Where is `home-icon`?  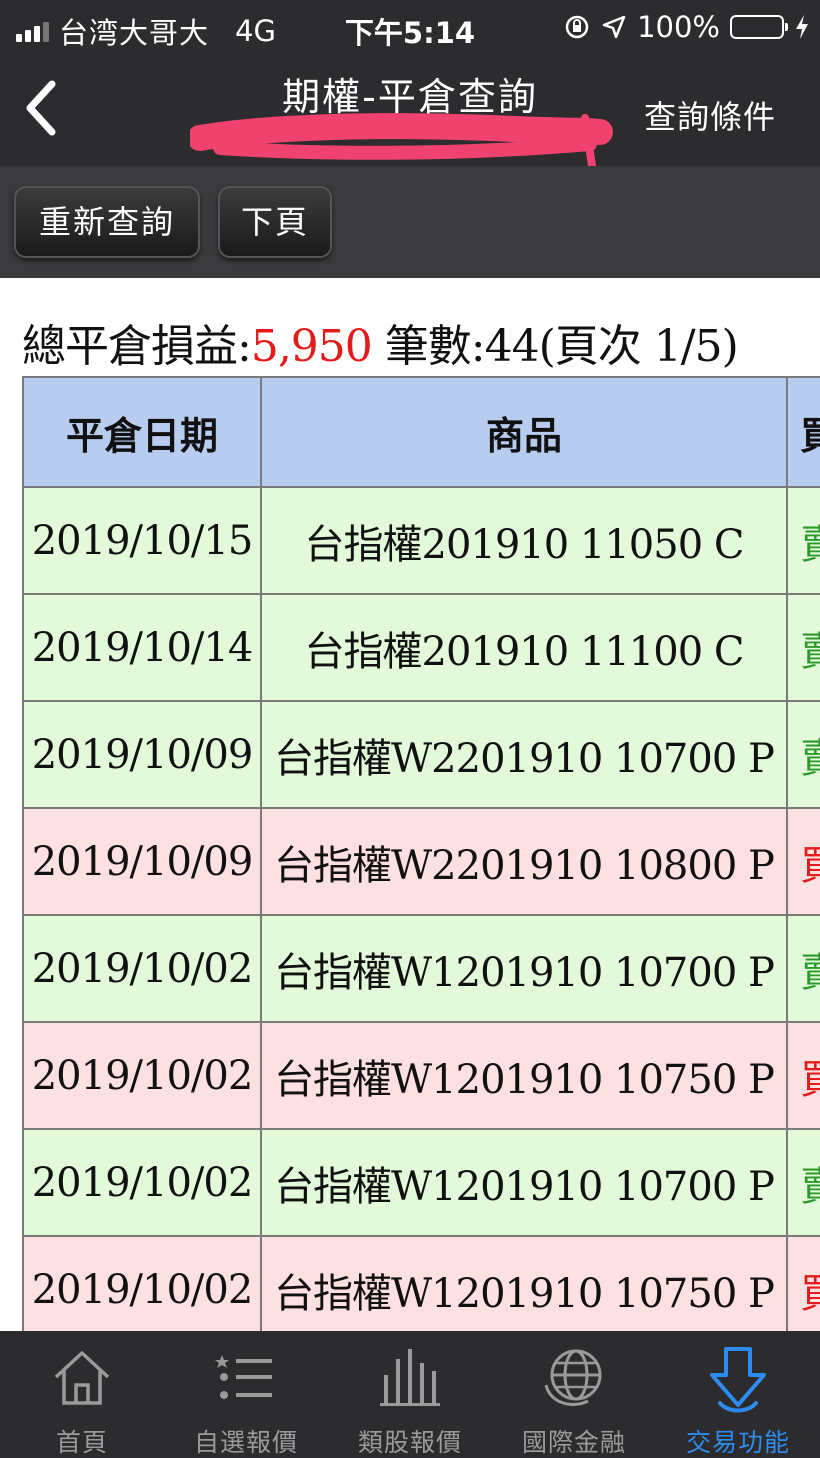
home-icon is located at coordinates (82, 1378).